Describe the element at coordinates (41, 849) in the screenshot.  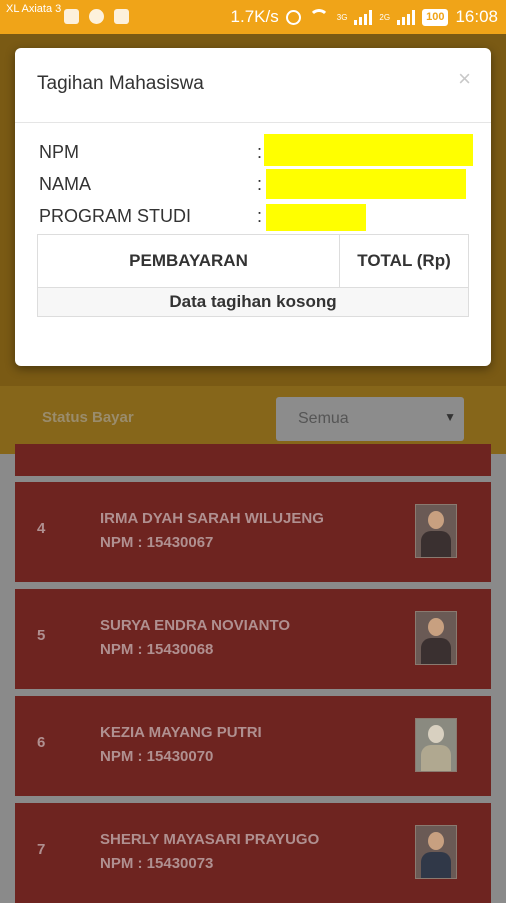
I see `student-number: 7` at that location.